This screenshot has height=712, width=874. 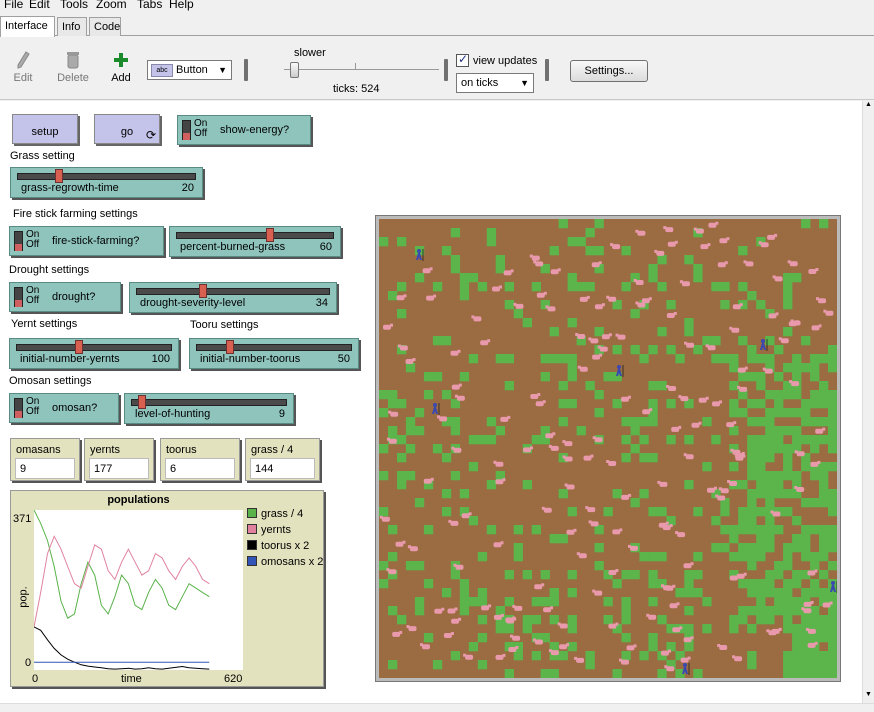 What do you see at coordinates (111, 5) in the screenshot?
I see `menu-zoom: Zoom` at bounding box center [111, 5].